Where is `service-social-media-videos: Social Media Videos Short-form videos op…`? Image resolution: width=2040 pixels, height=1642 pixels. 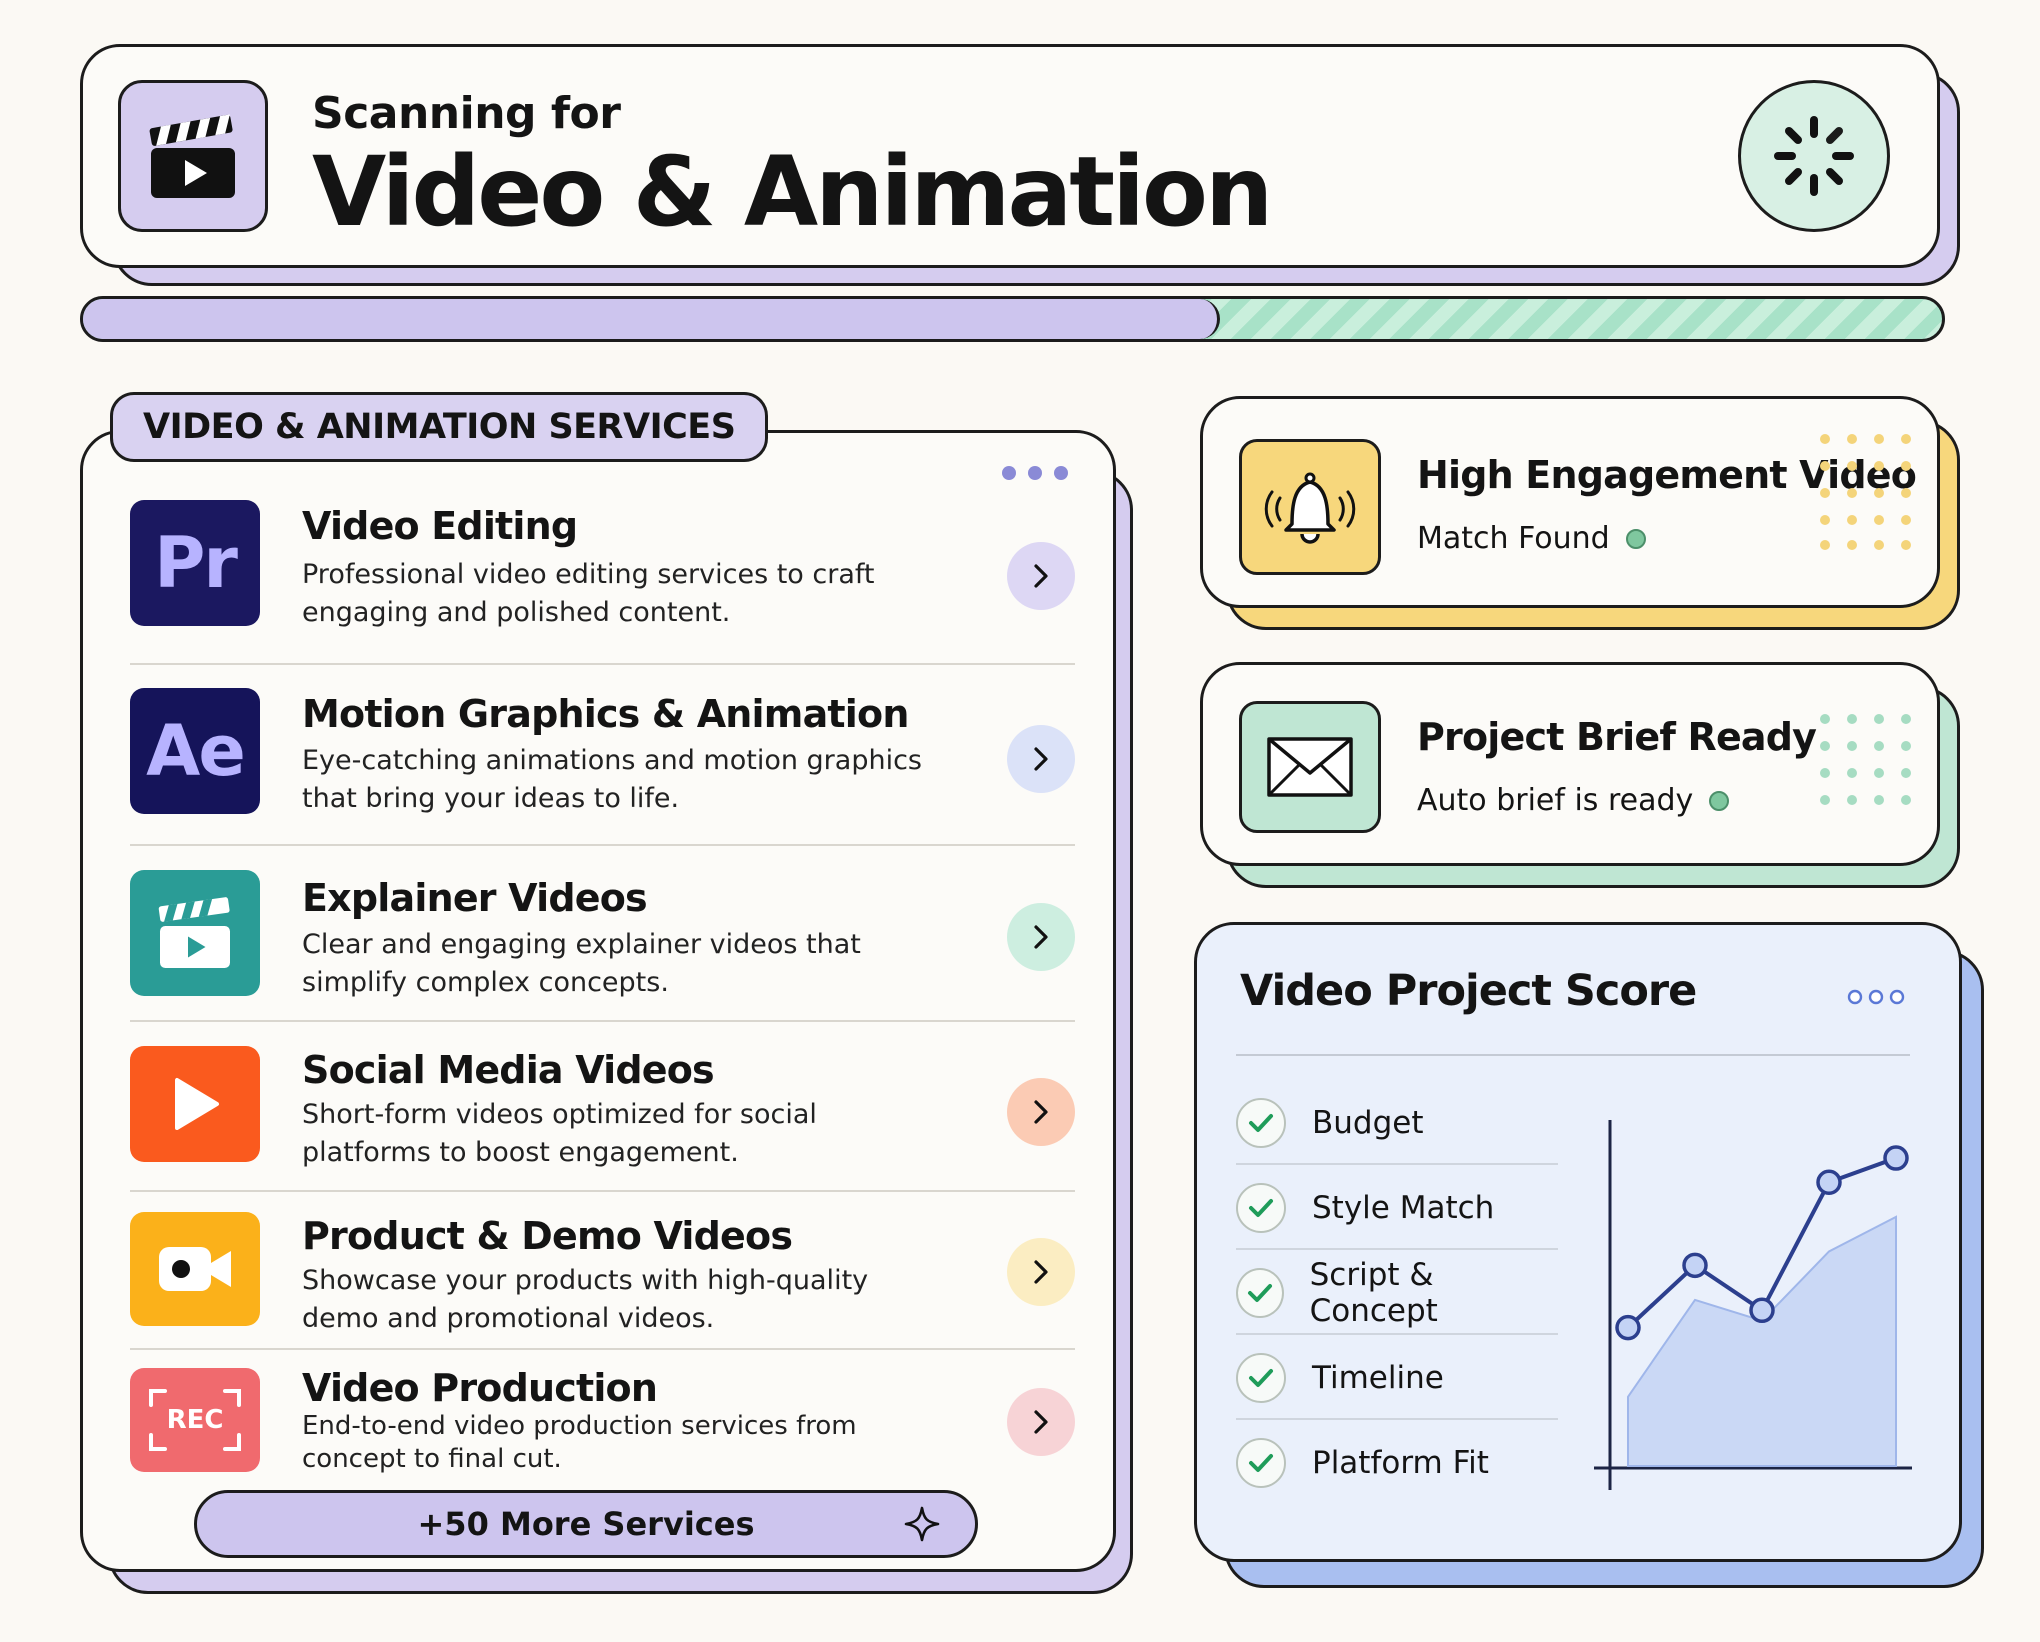 service-social-media-videos: Social Media Videos Short-form videos op… is located at coordinates (602, 1121).